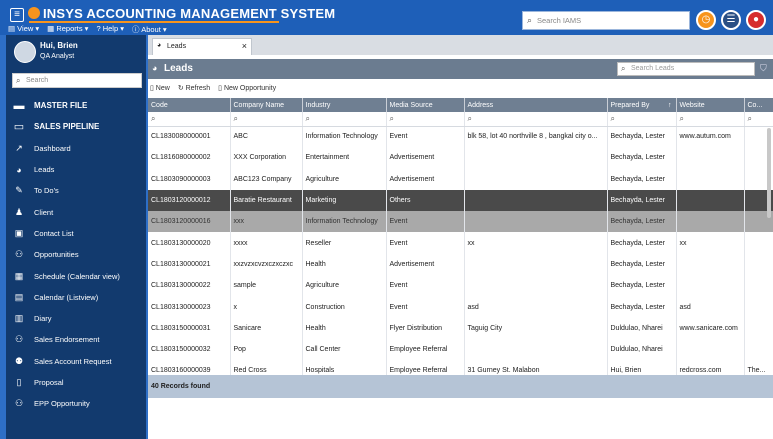  What do you see at coordinates (244, 46) in the screenshot?
I see `close-icon: ×` at bounding box center [244, 46].